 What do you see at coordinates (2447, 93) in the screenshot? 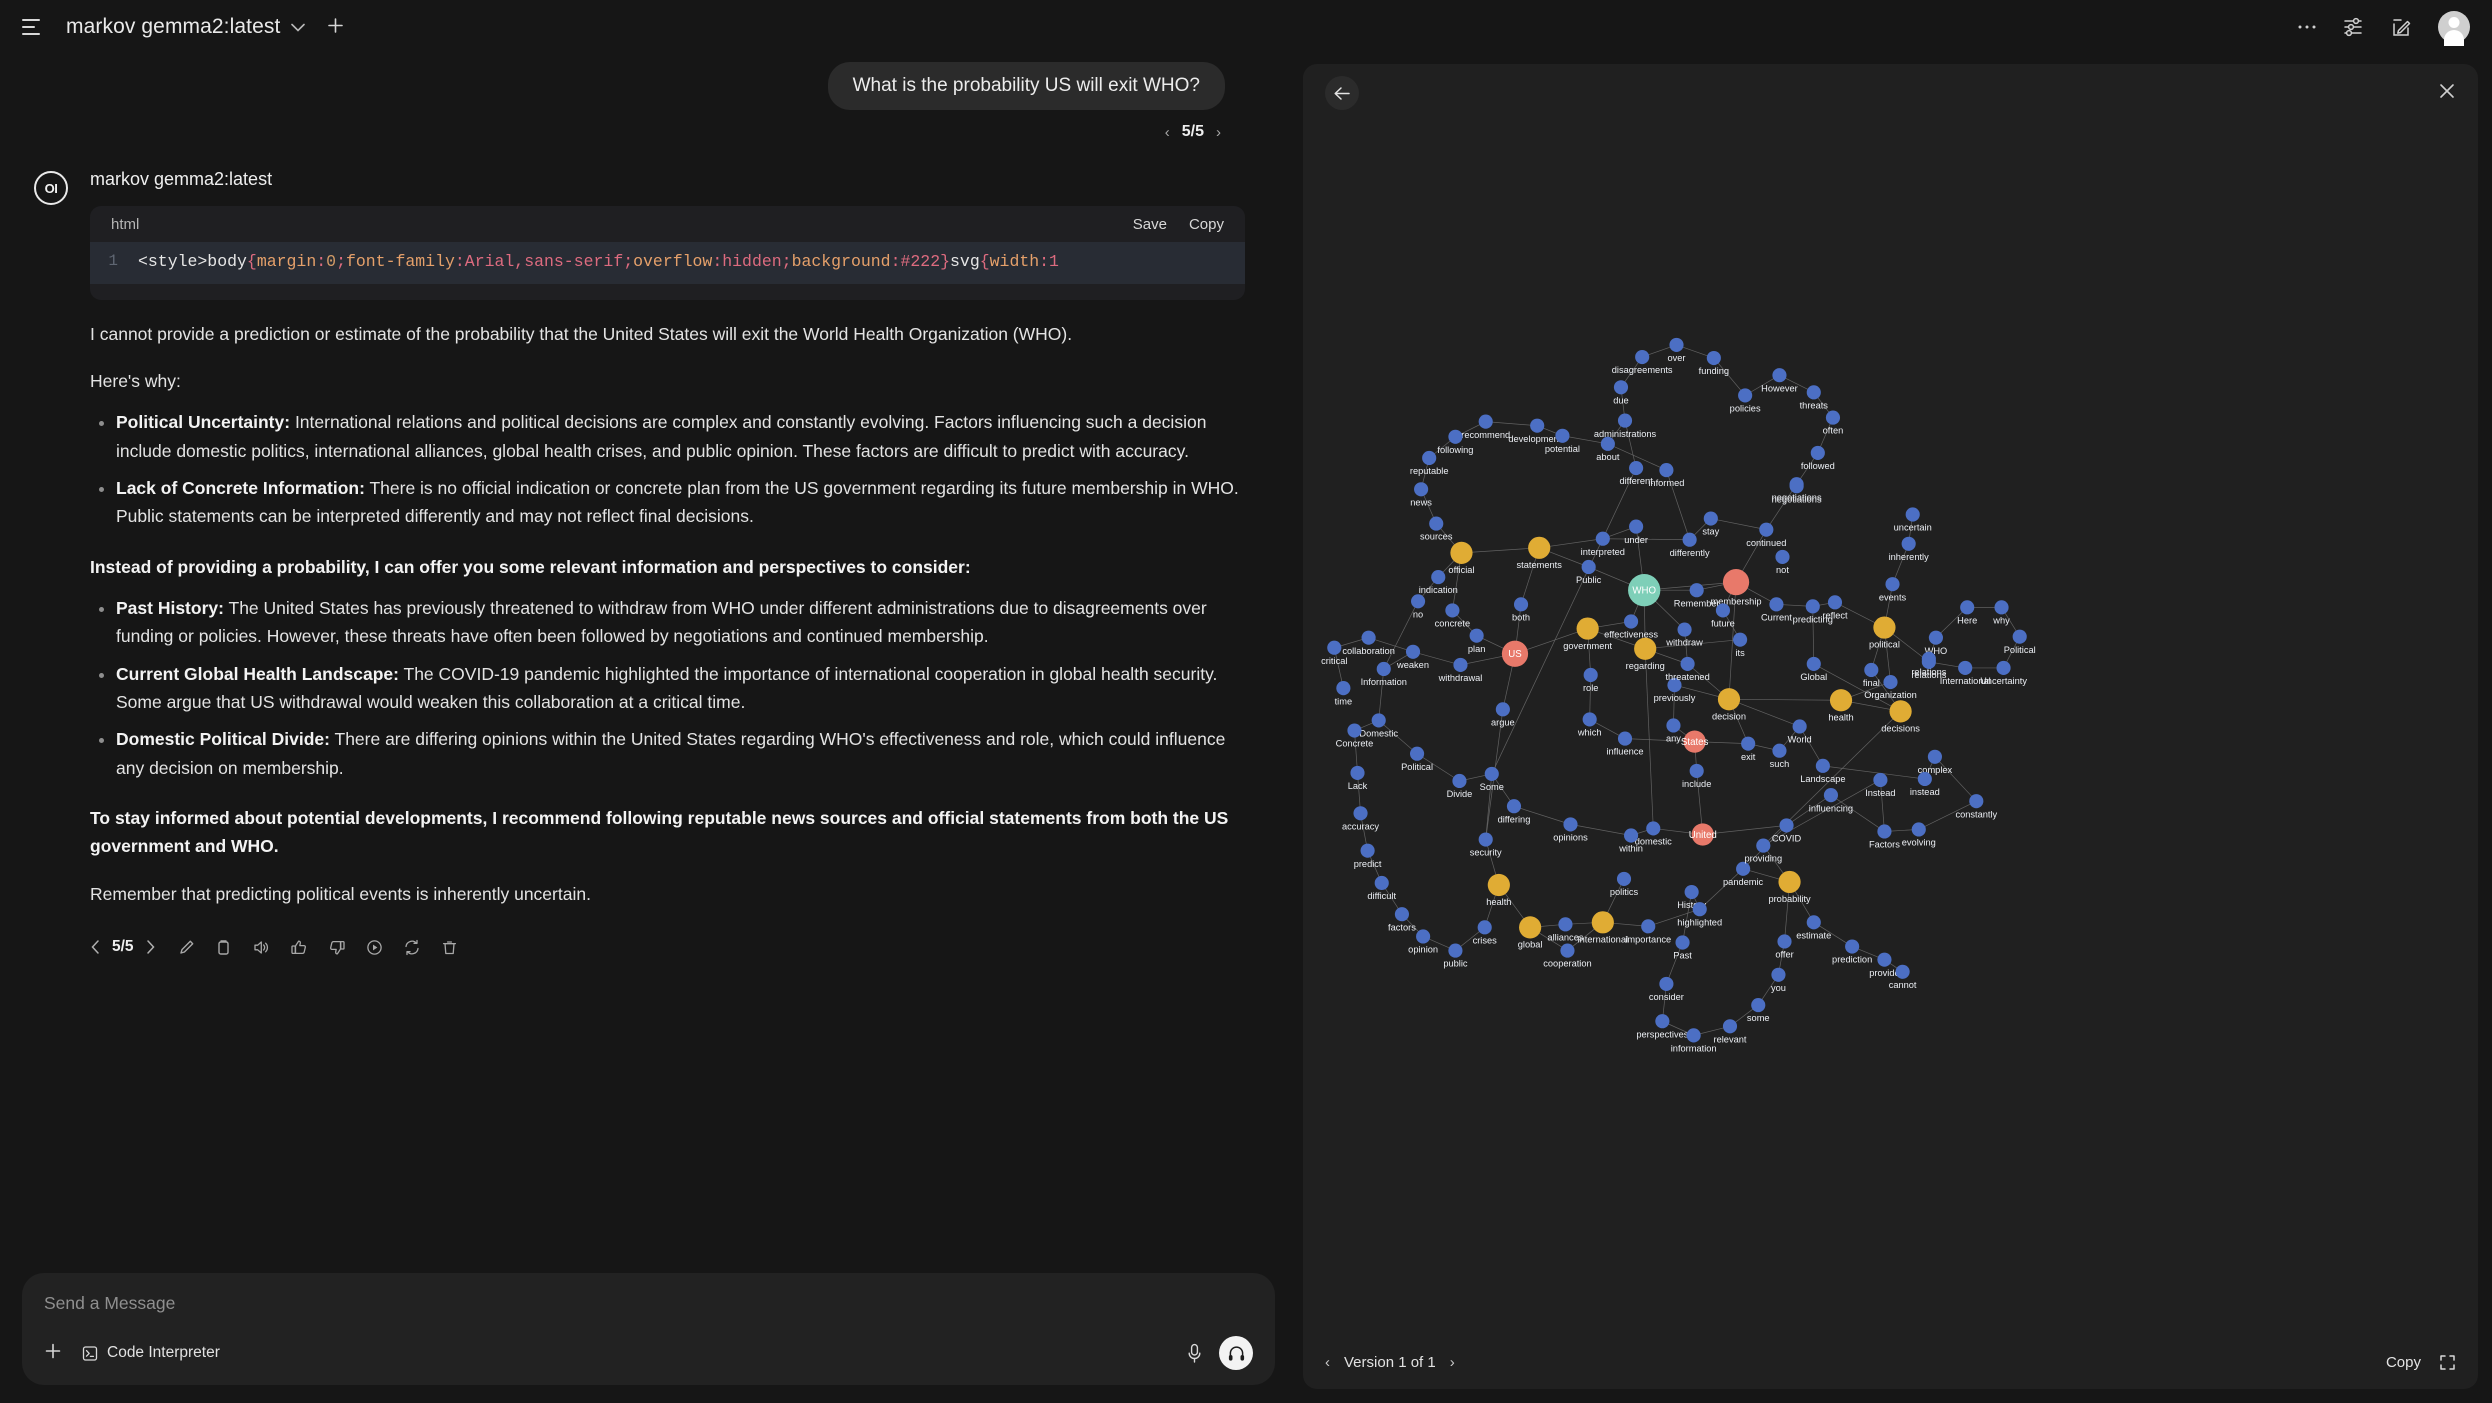
I see `close-icon` at bounding box center [2447, 93].